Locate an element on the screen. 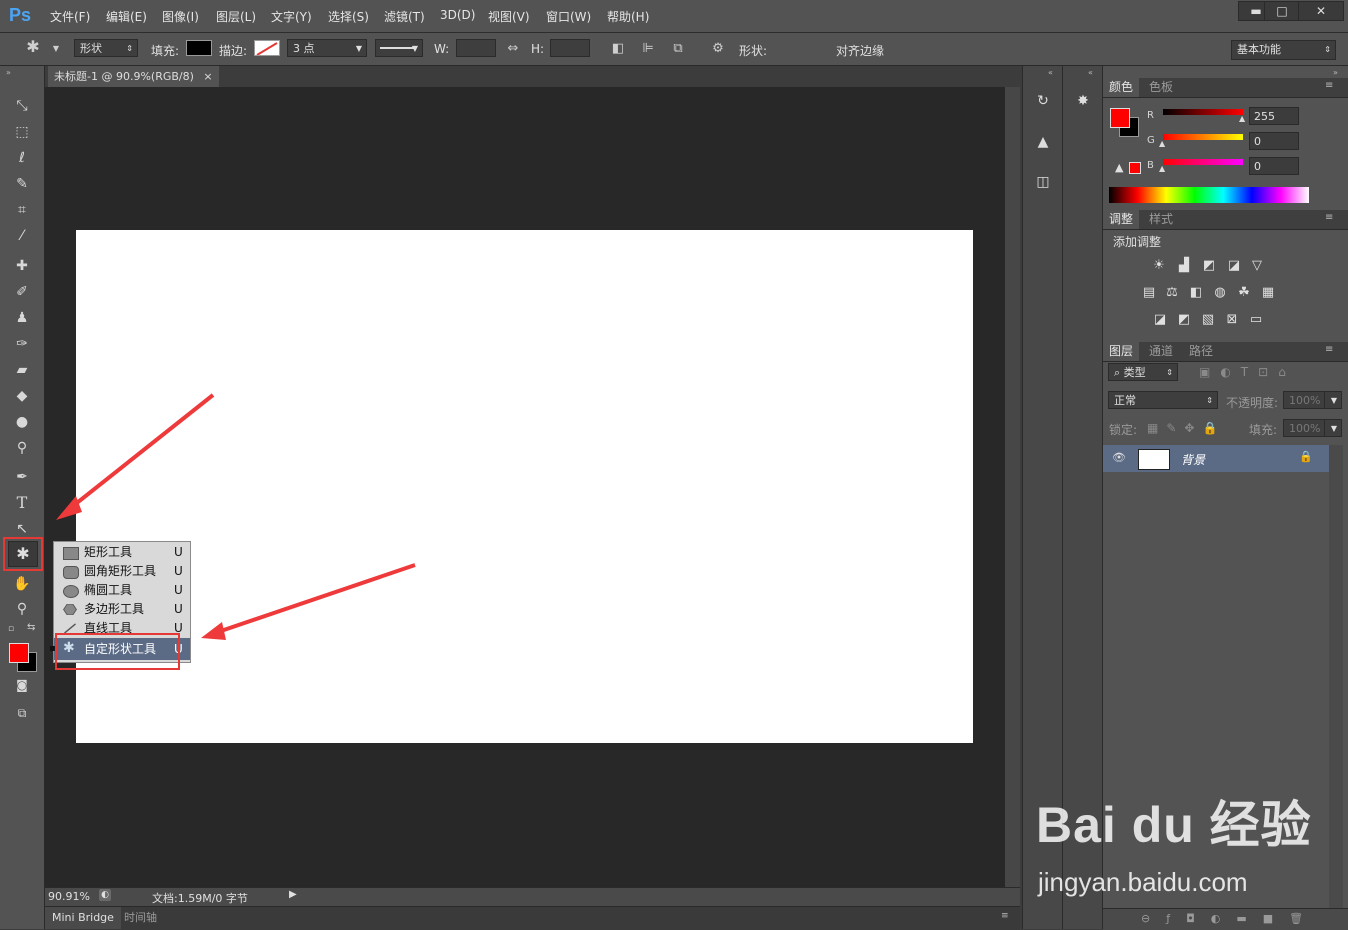 The width and height of the screenshot is (1348, 930). color-balance-icon: ⚖ is located at coordinates (1172, 293).